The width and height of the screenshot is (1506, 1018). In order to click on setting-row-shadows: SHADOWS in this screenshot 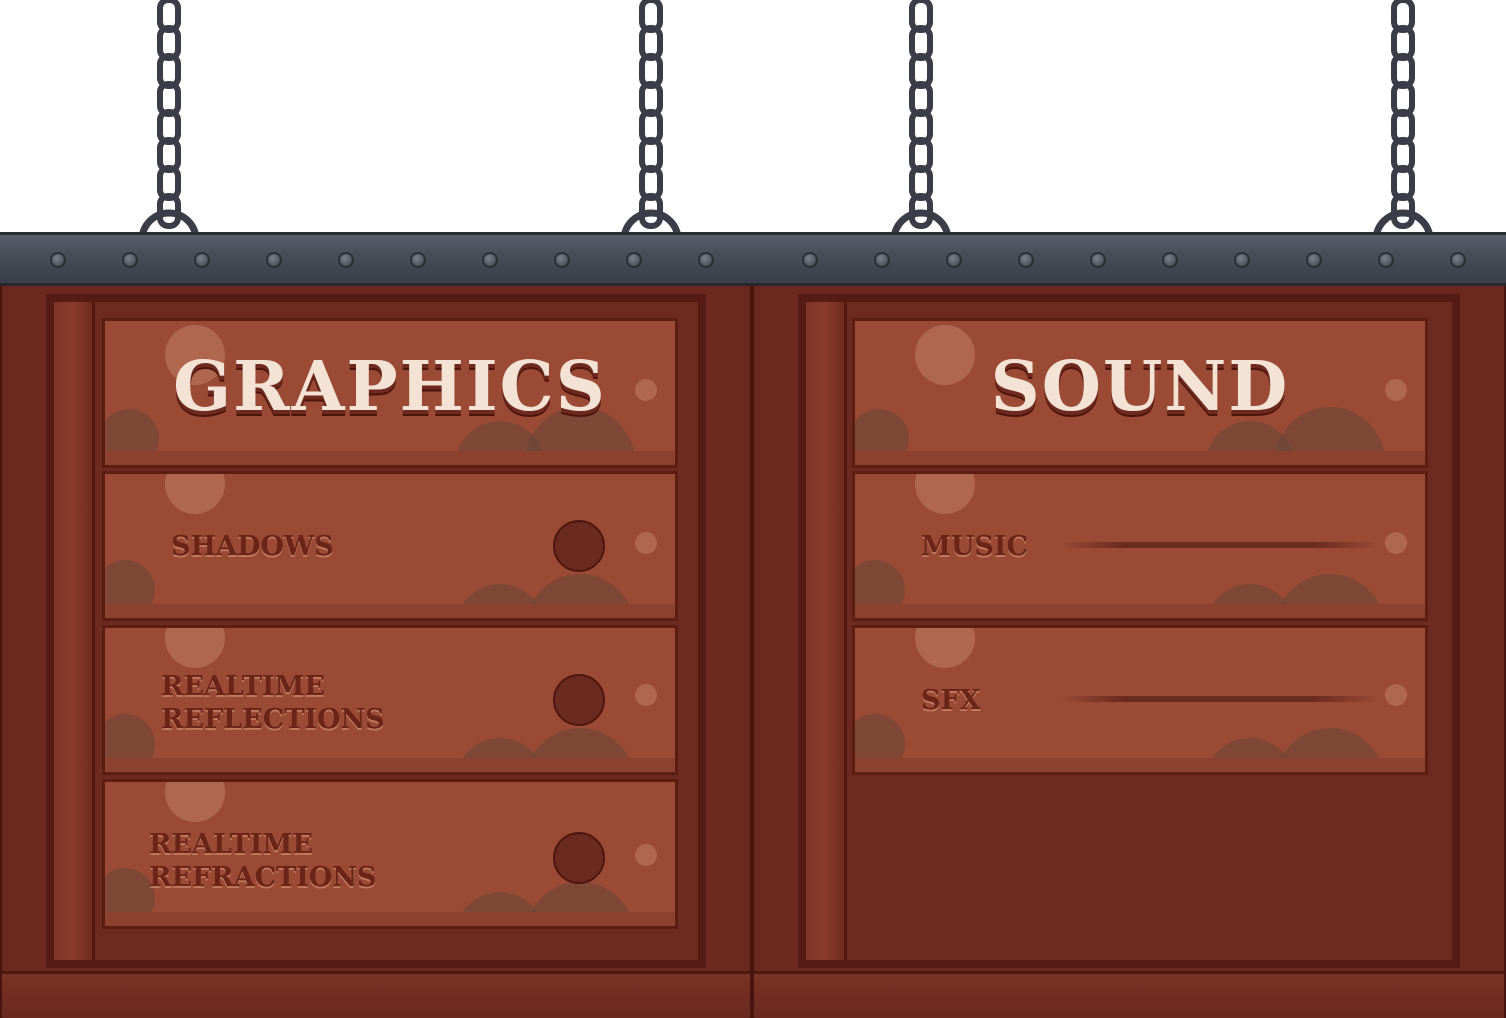, I will do `click(390, 546)`.